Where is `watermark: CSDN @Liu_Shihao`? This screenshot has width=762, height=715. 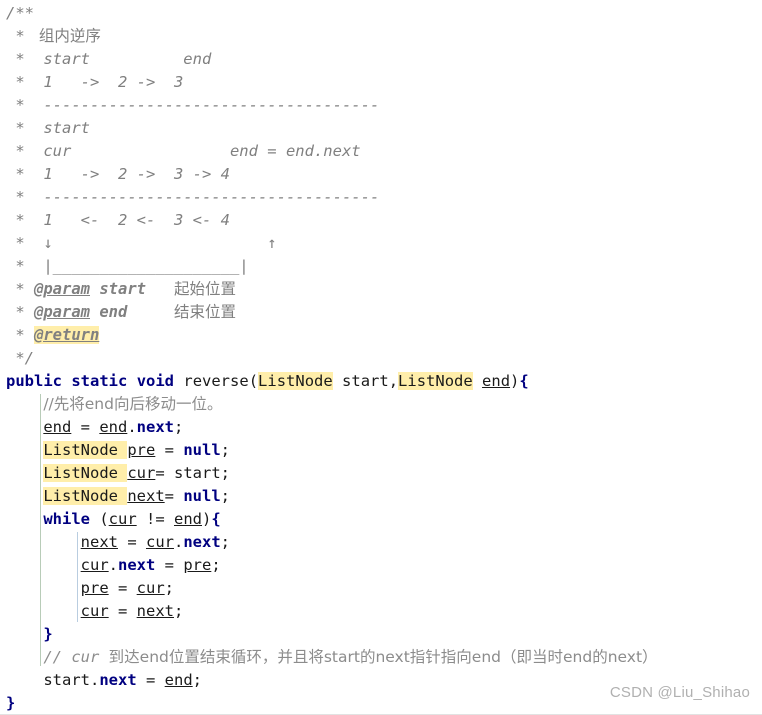
watermark: CSDN @Liu_Shihao is located at coordinates (679, 692).